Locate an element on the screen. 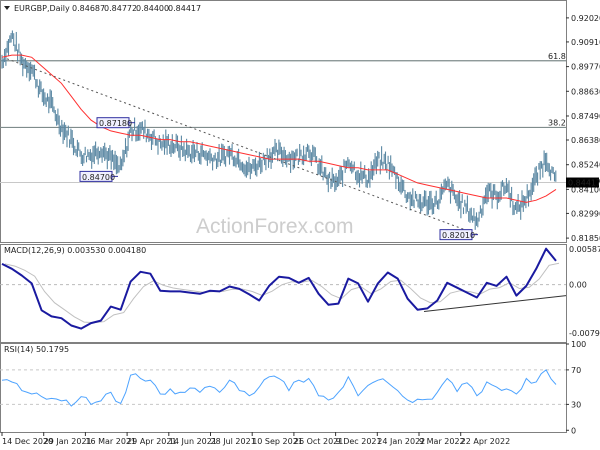 The width and height of the screenshot is (600, 450). macd-axis-label: 0.005872 is located at coordinates (584, 249).